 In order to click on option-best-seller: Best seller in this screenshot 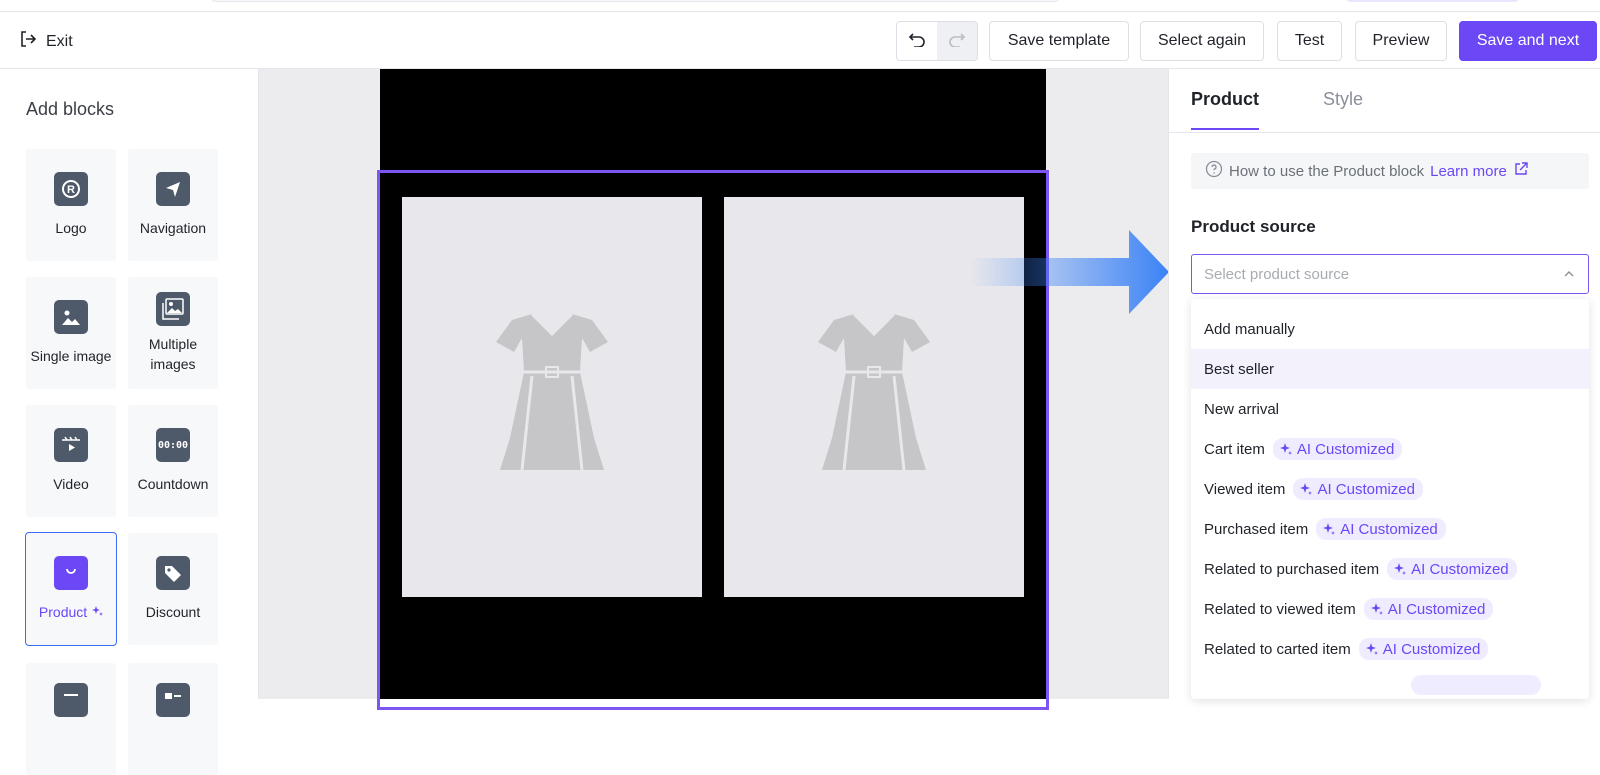, I will do `click(1390, 369)`.